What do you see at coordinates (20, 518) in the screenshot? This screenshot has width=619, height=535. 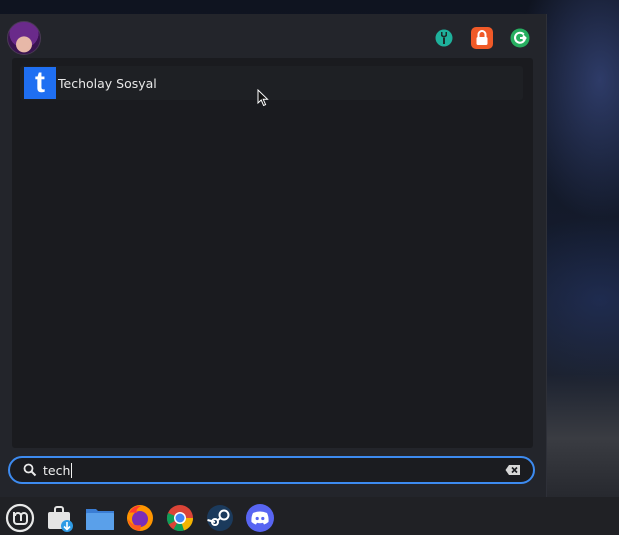 I see `mint-menu-icon` at bounding box center [20, 518].